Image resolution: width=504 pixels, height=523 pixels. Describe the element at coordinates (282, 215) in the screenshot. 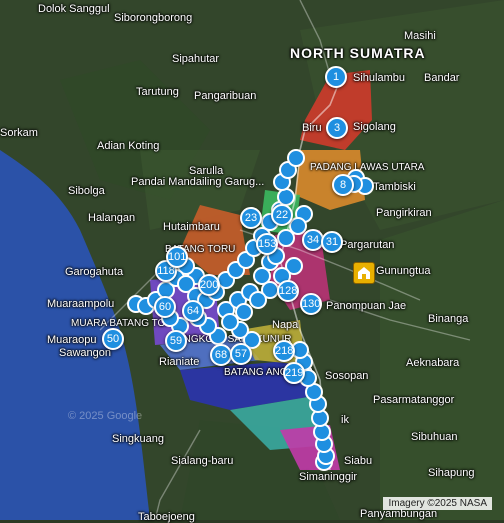

I see `marker-cluster: 22` at that location.